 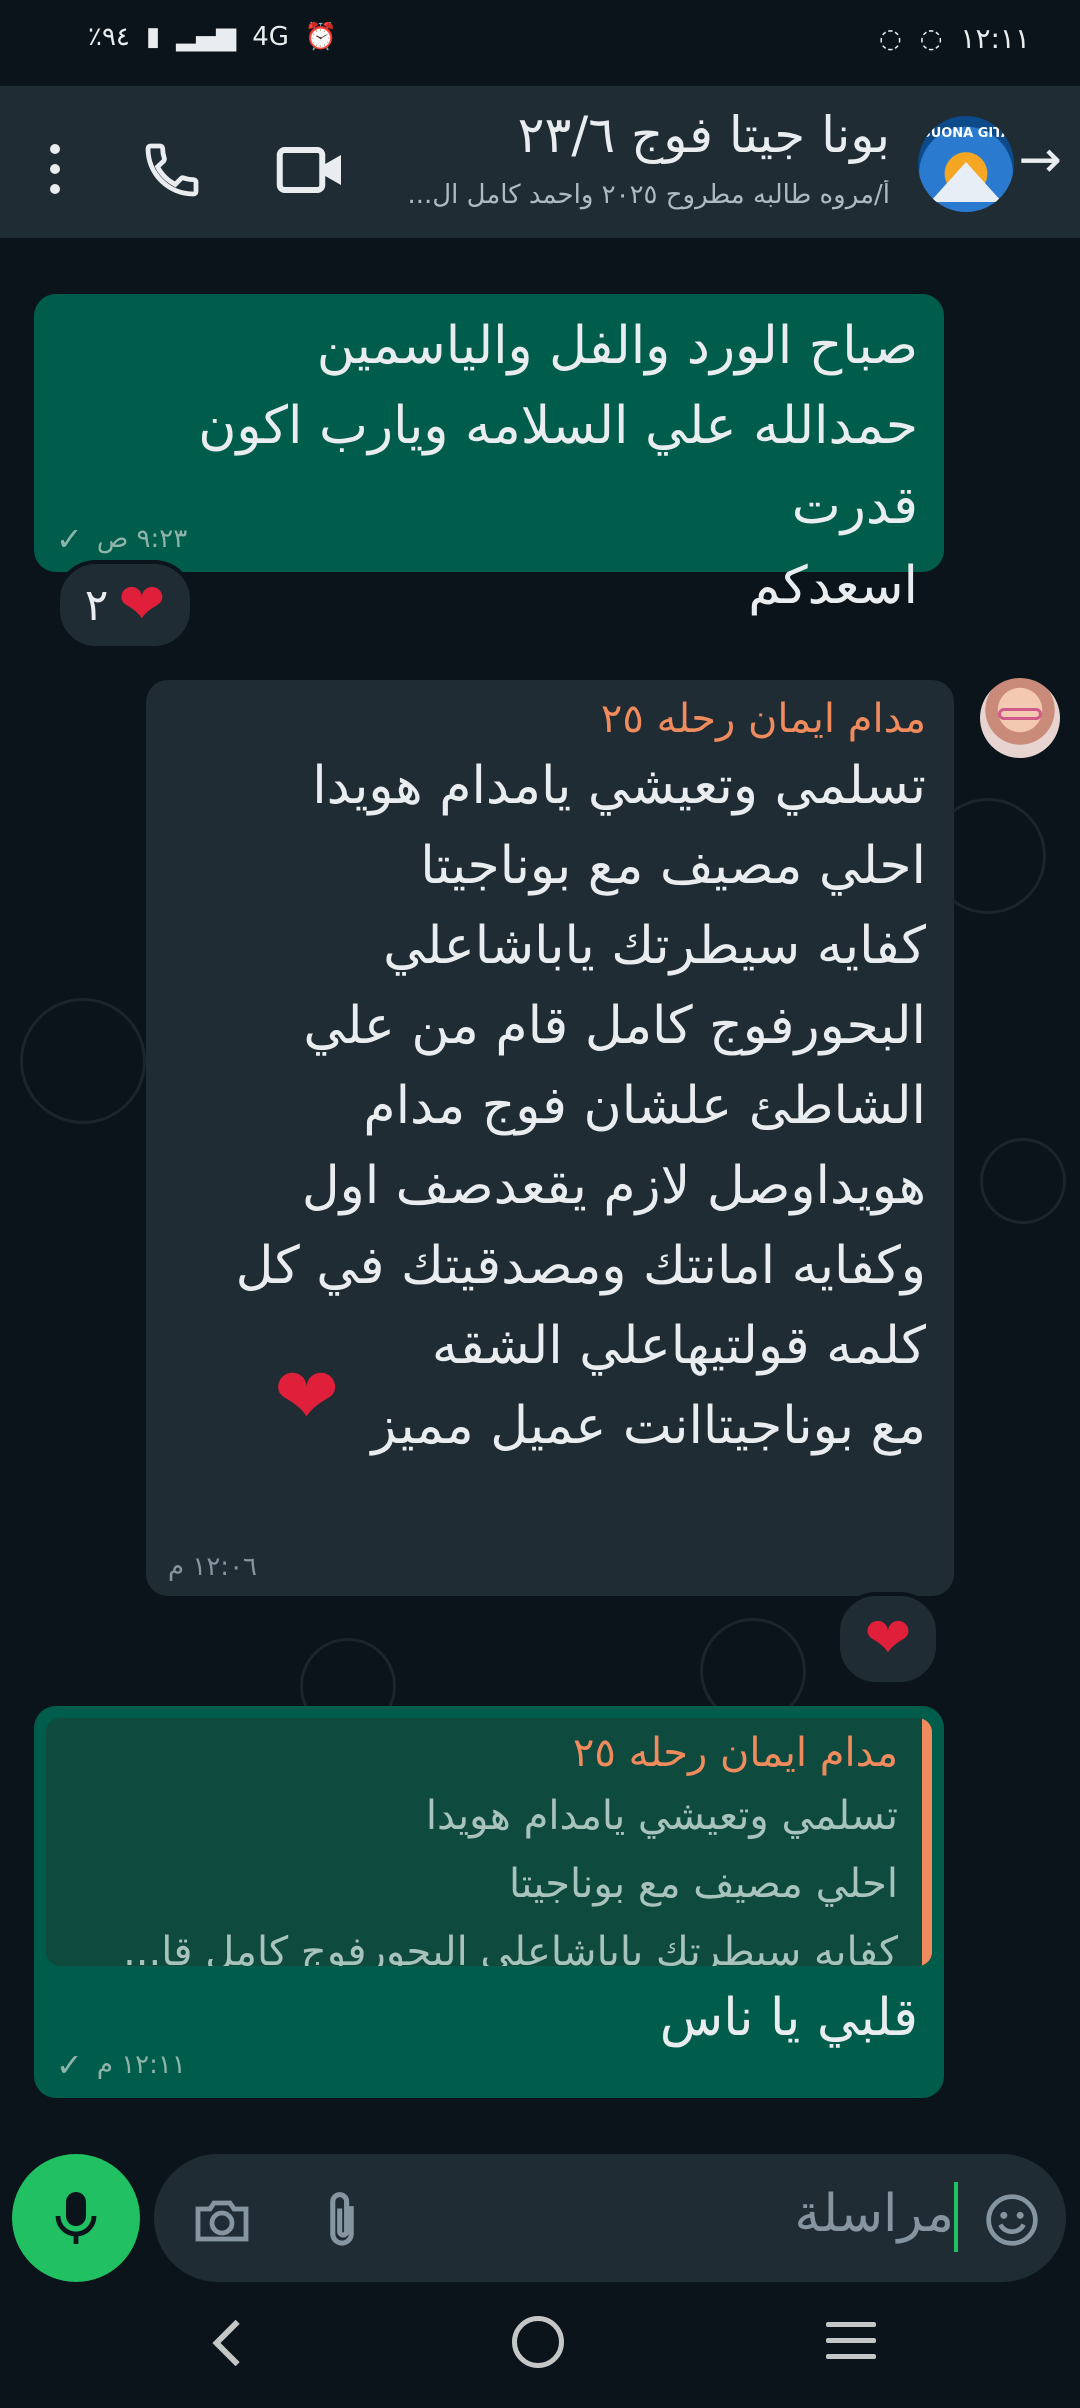 I want to click on network-type: 4G, so click(x=270, y=37).